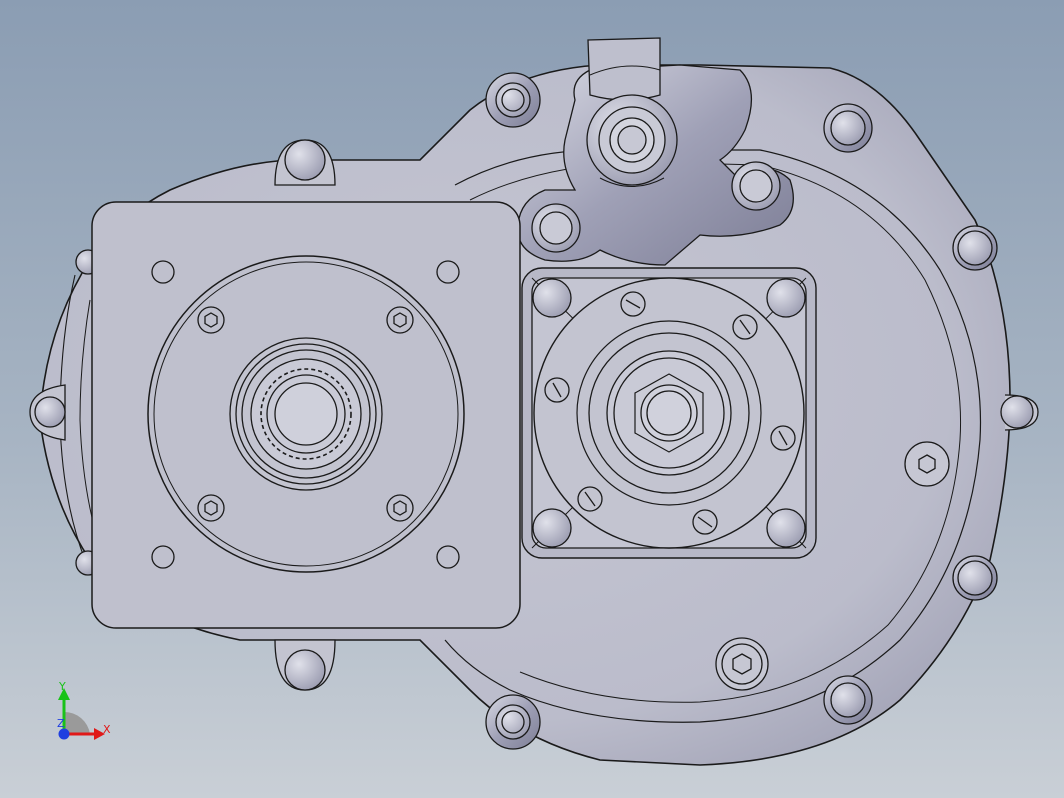 This screenshot has height=798, width=1064. What do you see at coordinates (107, 729) in the screenshot?
I see `triad-x-label: X` at bounding box center [107, 729].